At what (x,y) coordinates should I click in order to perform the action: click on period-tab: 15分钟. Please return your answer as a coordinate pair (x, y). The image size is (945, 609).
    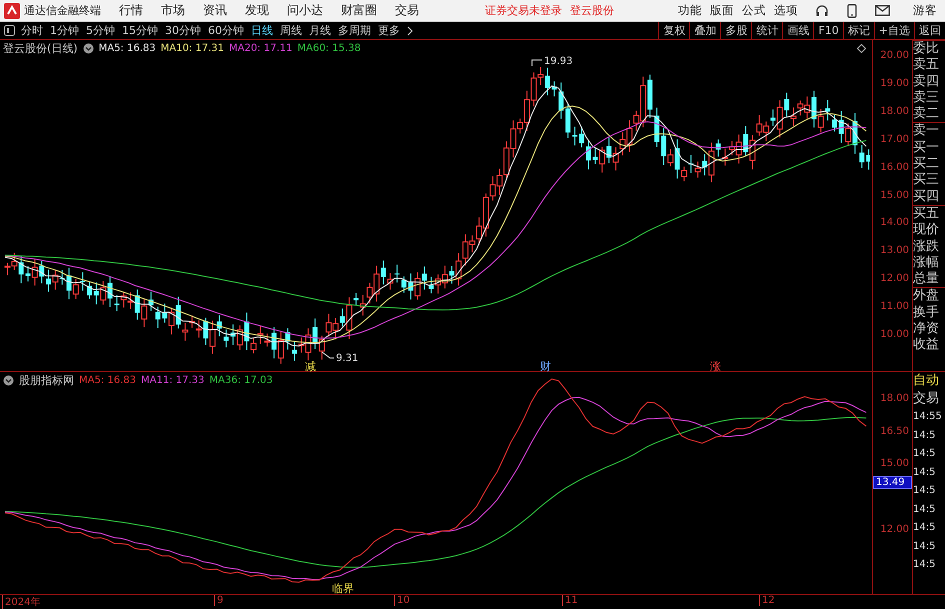
    Looking at the image, I should click on (140, 30).